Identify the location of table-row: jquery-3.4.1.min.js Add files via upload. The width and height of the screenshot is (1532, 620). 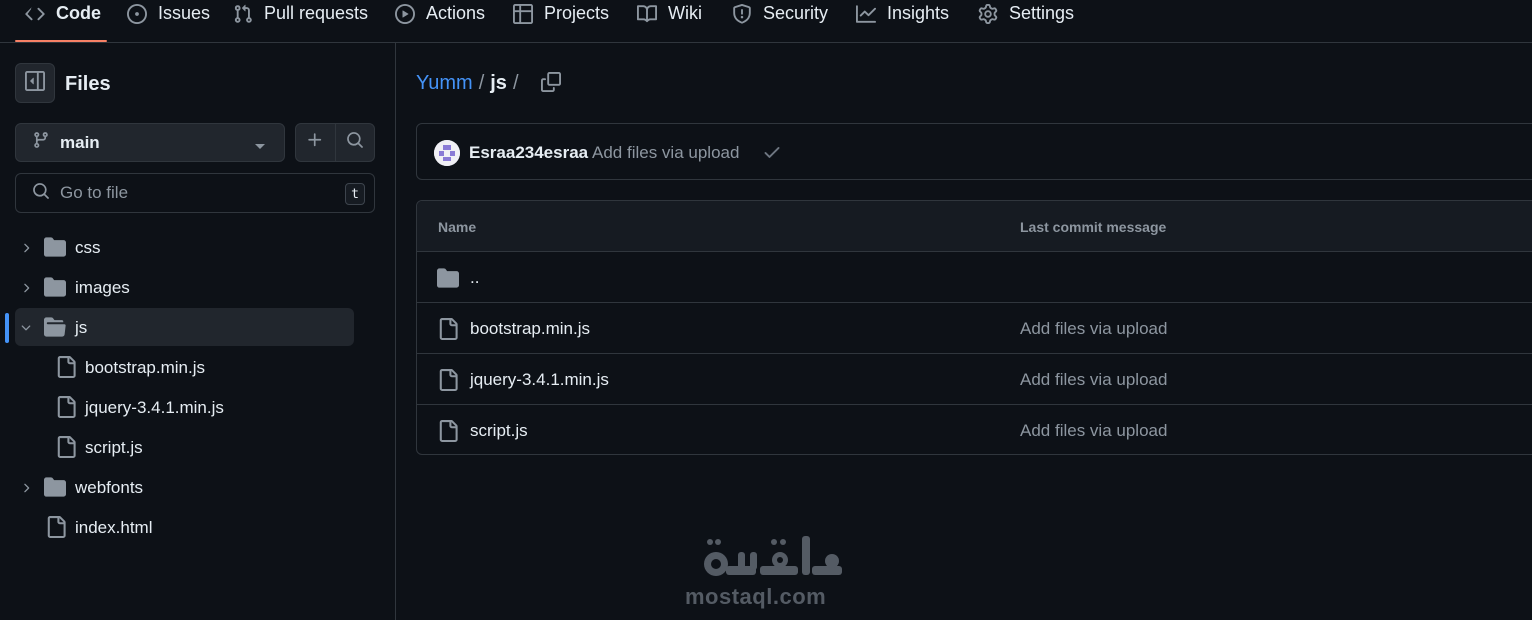
(974, 379).